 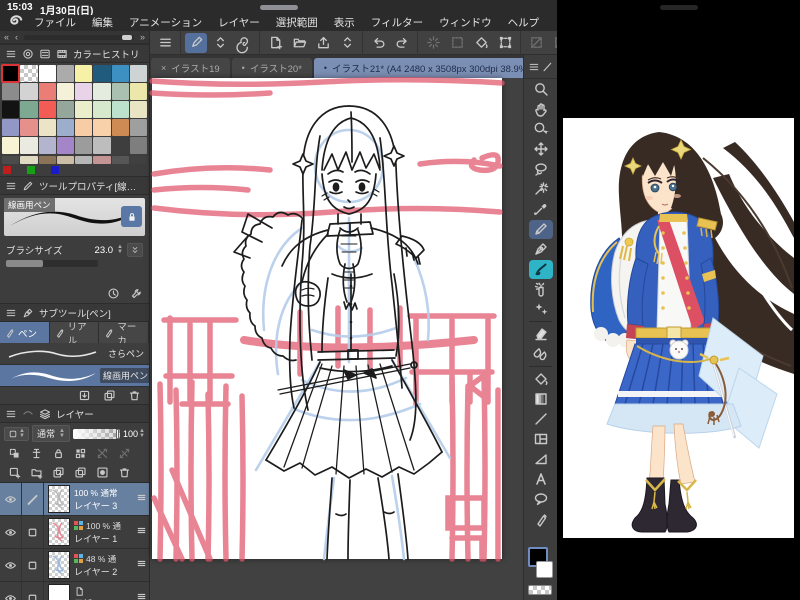 What do you see at coordinates (541, 109) in the screenshot?
I see `hand-tool` at bounding box center [541, 109].